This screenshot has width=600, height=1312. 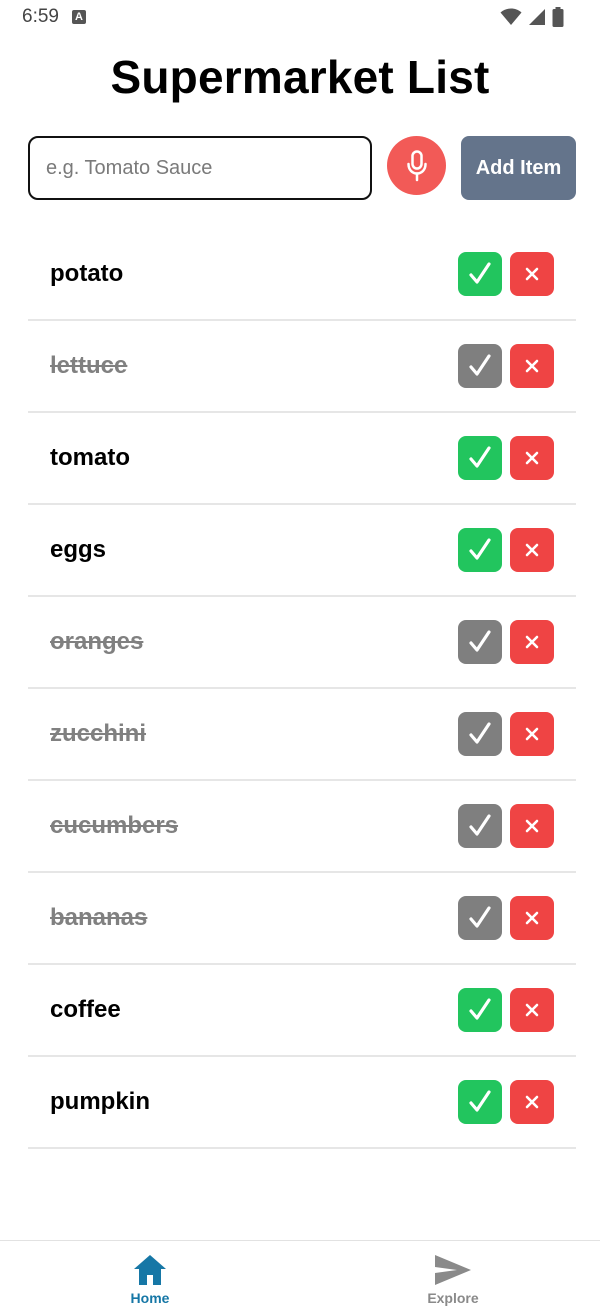 I want to click on list-item: pumpkin, so click(x=302, y=1103).